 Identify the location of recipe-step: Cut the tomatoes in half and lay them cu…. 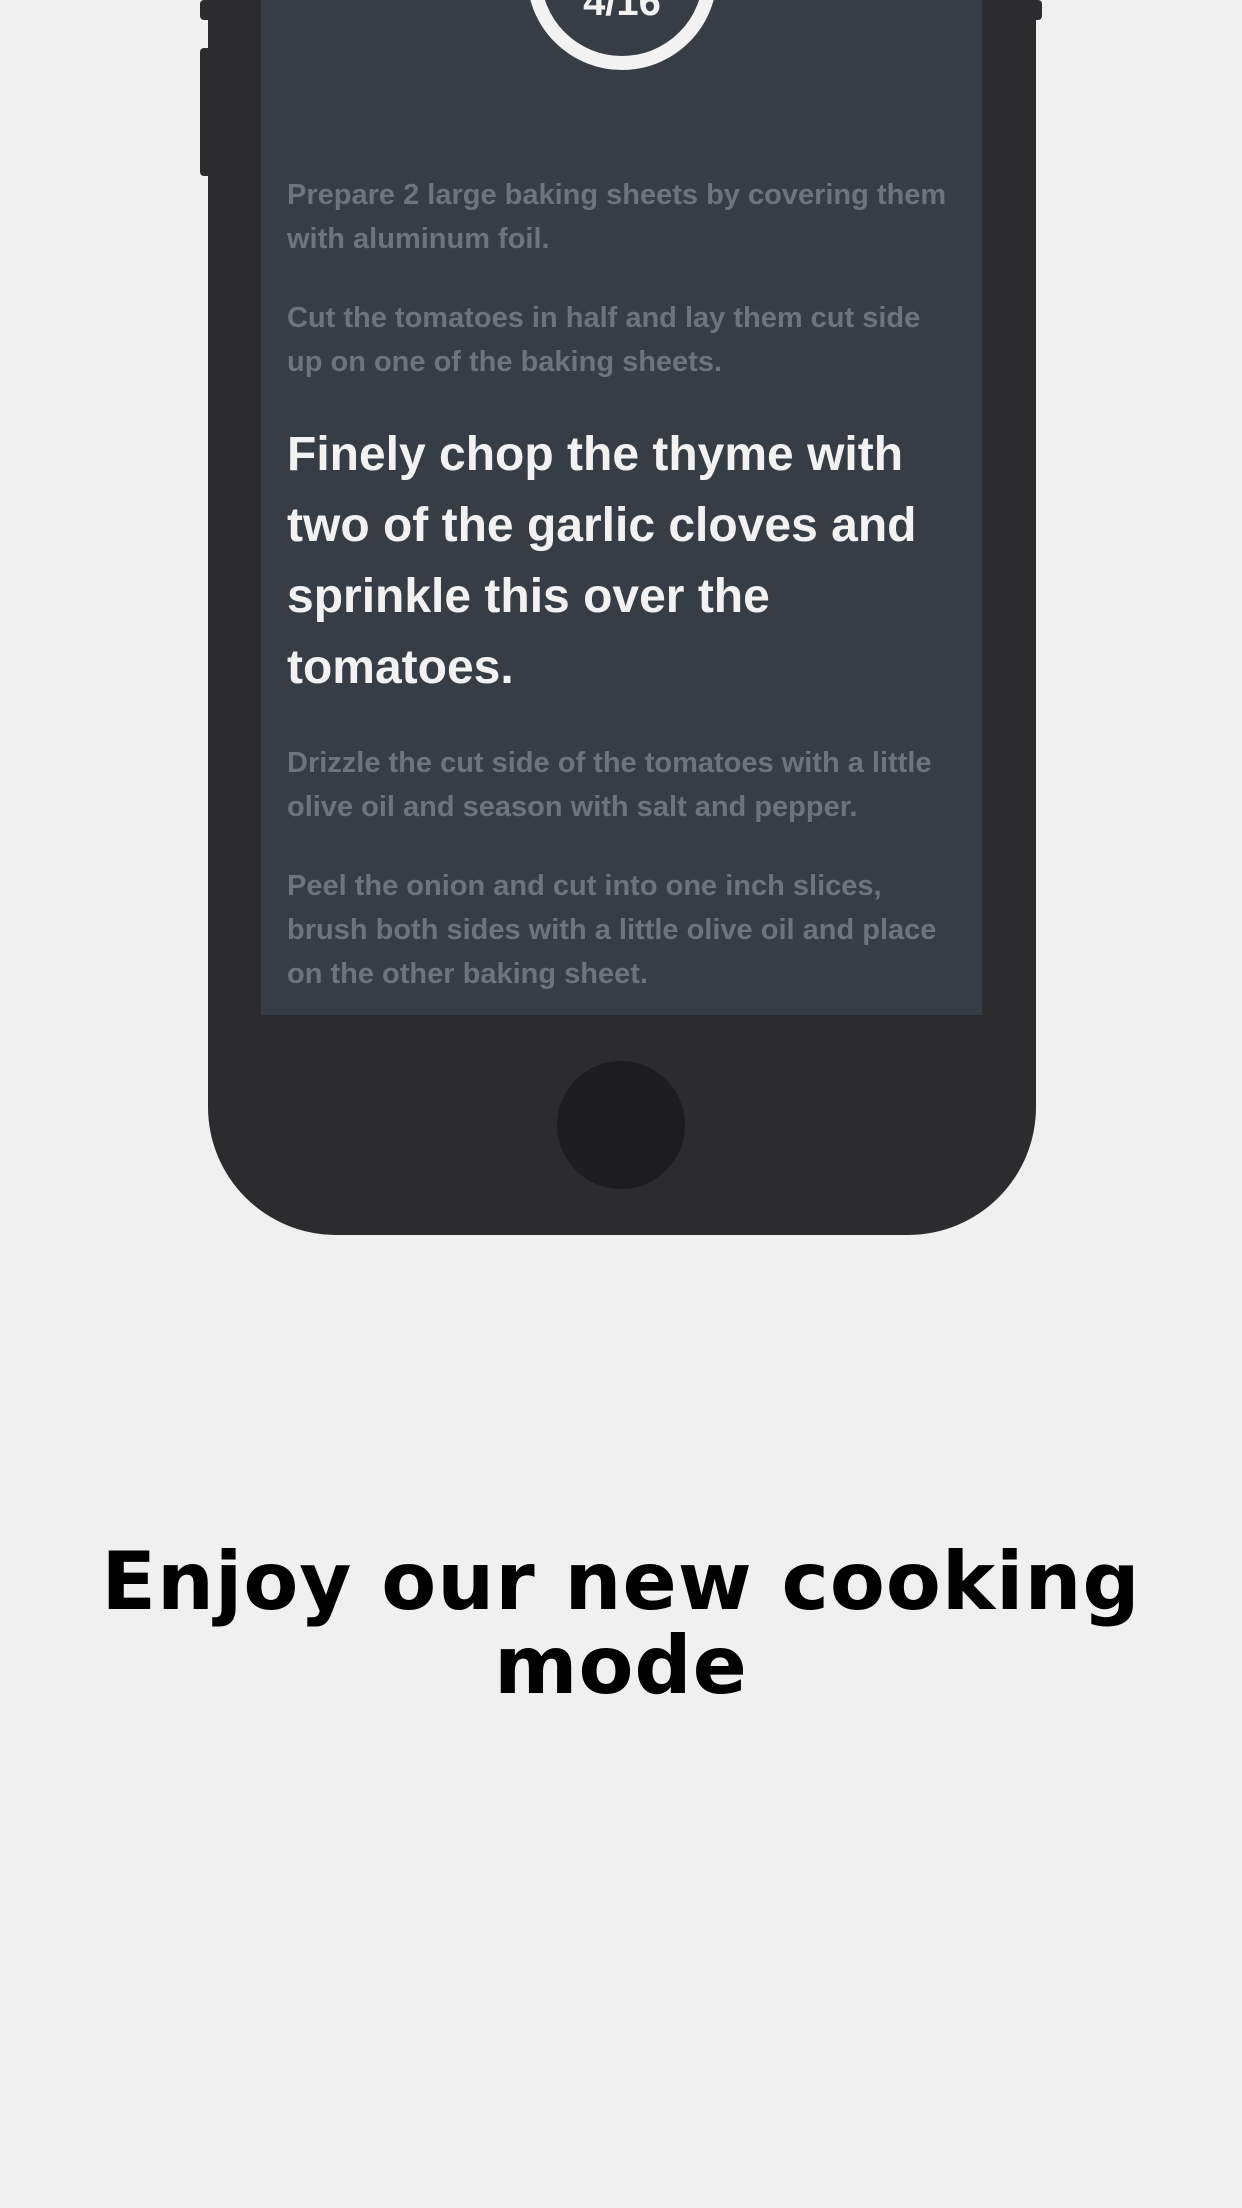
(623, 340).